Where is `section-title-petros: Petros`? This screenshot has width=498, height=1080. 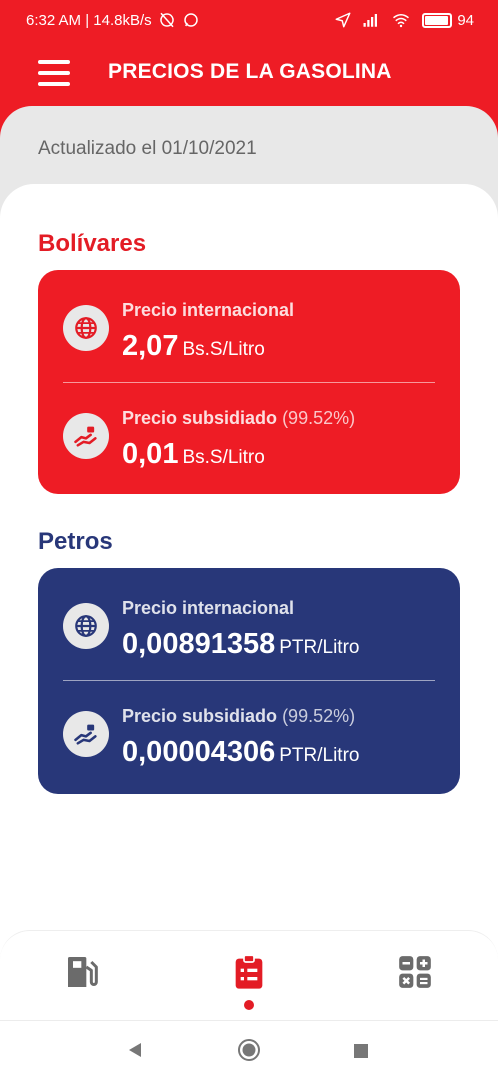 section-title-petros: Petros is located at coordinates (75, 541).